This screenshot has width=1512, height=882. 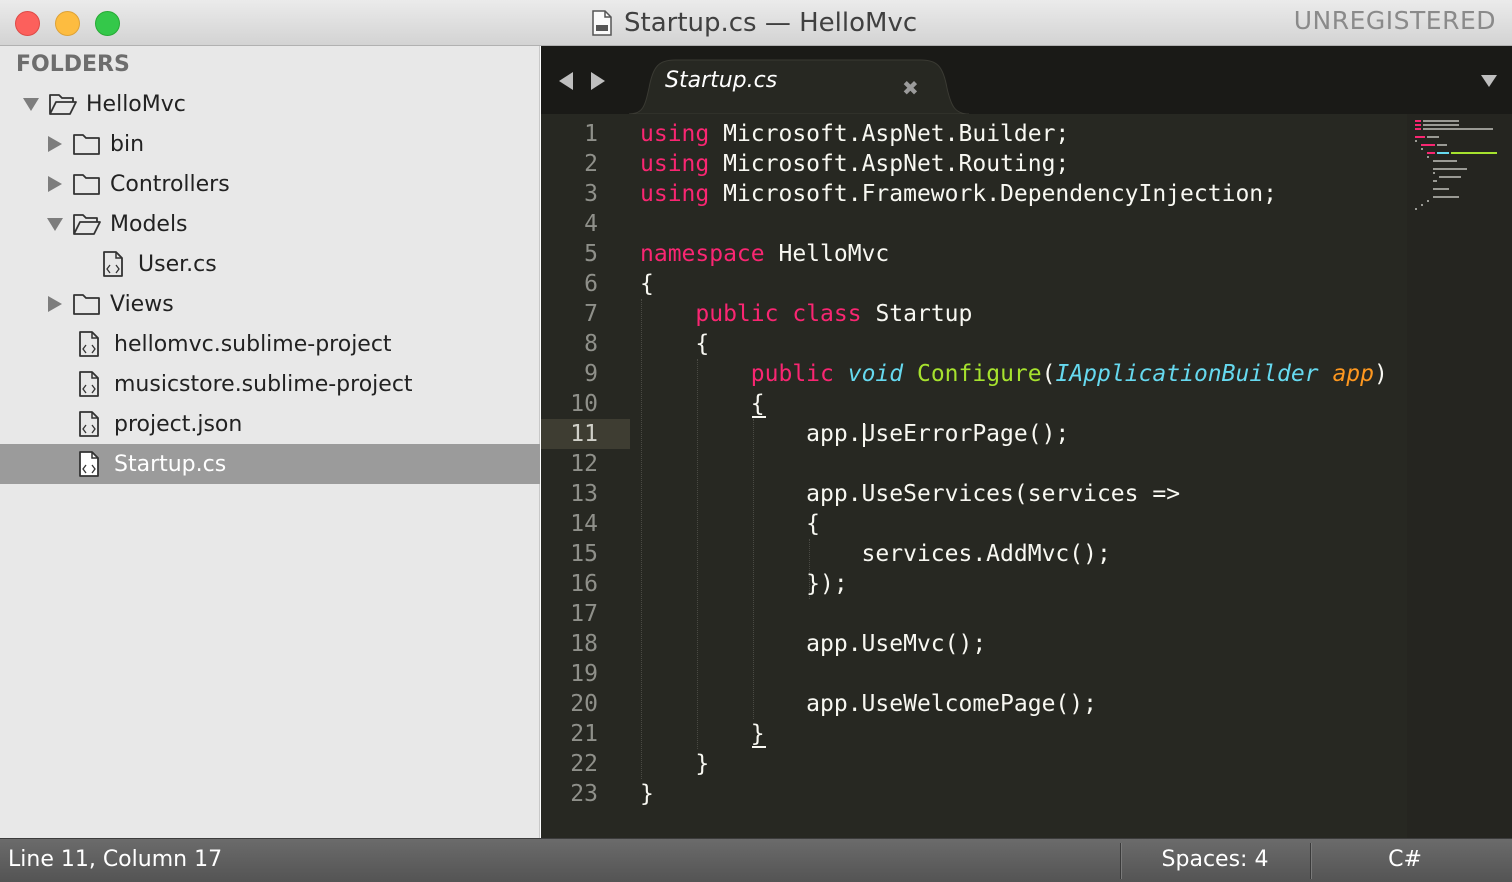 I want to click on title-bar: Startup.cs — HelloMvc UNREGISTERED, so click(x=756, y=23).